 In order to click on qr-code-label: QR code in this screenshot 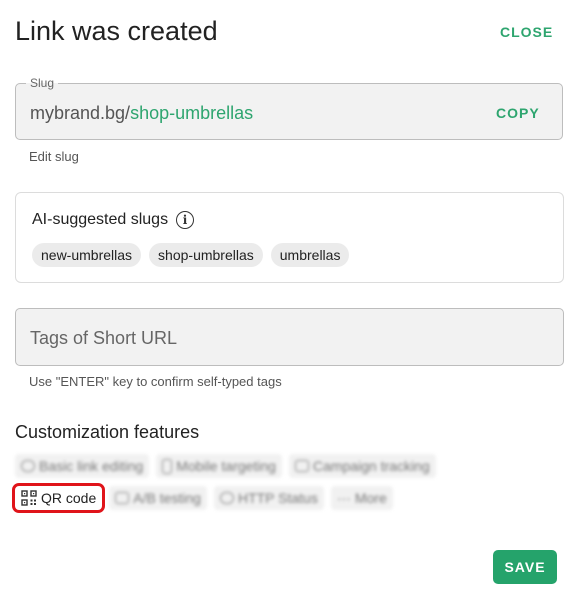, I will do `click(69, 498)`.